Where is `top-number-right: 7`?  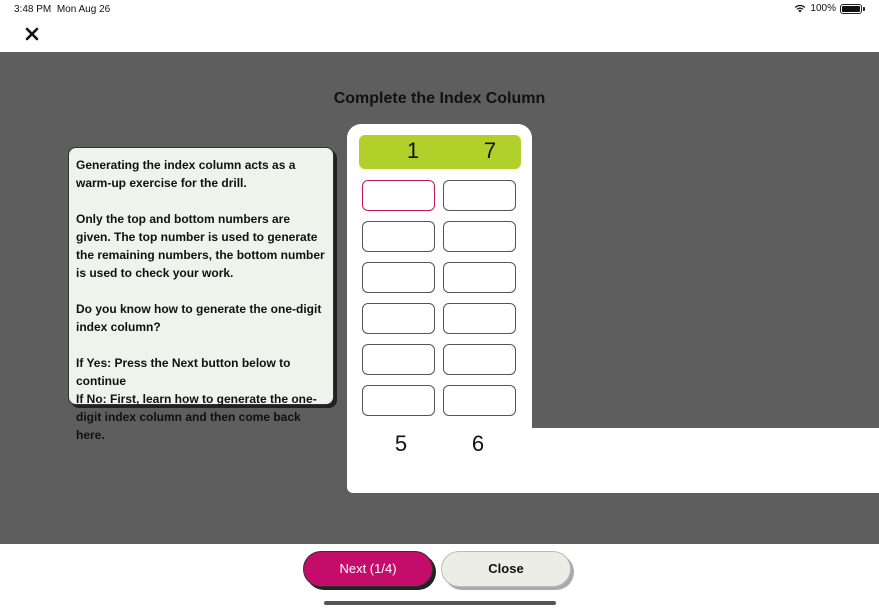
top-number-right: 7 is located at coordinates (490, 150).